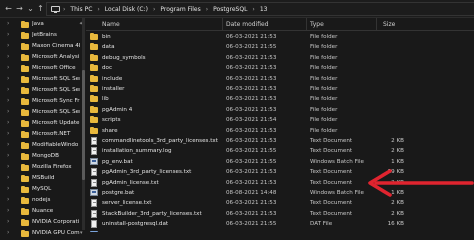 This screenshot has height=240, width=474. What do you see at coordinates (280, 79) in the screenshot?
I see `file-row: include 06-03-2021 21:53 File folder` at bounding box center [280, 79].